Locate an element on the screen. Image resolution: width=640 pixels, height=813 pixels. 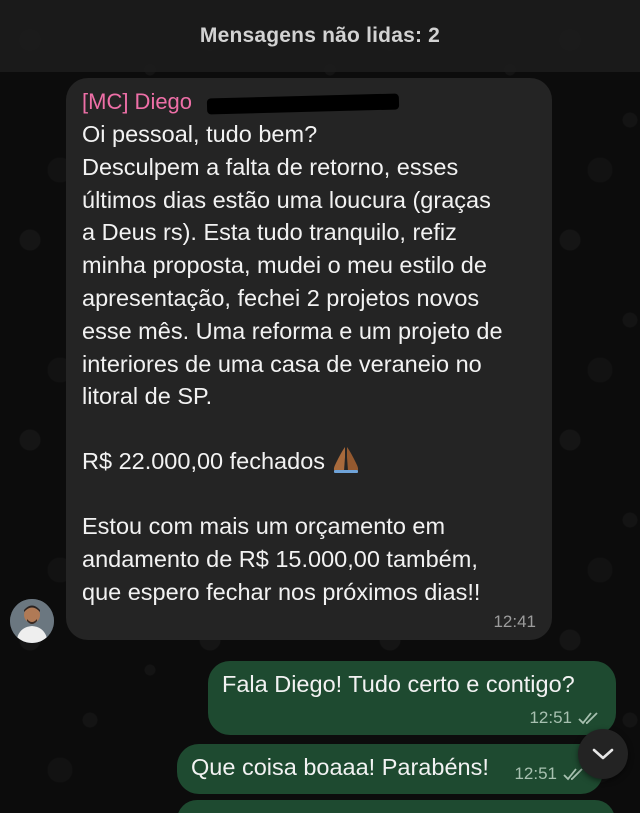
message-line: últimos dias estão uma loucura (graças is located at coordinates (286, 199).